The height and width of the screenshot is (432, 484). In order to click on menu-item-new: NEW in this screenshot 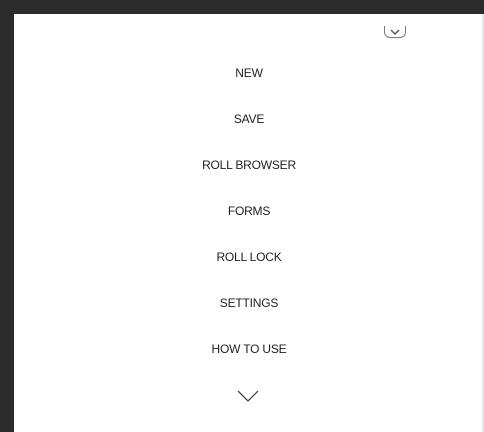, I will do `click(249, 73)`.